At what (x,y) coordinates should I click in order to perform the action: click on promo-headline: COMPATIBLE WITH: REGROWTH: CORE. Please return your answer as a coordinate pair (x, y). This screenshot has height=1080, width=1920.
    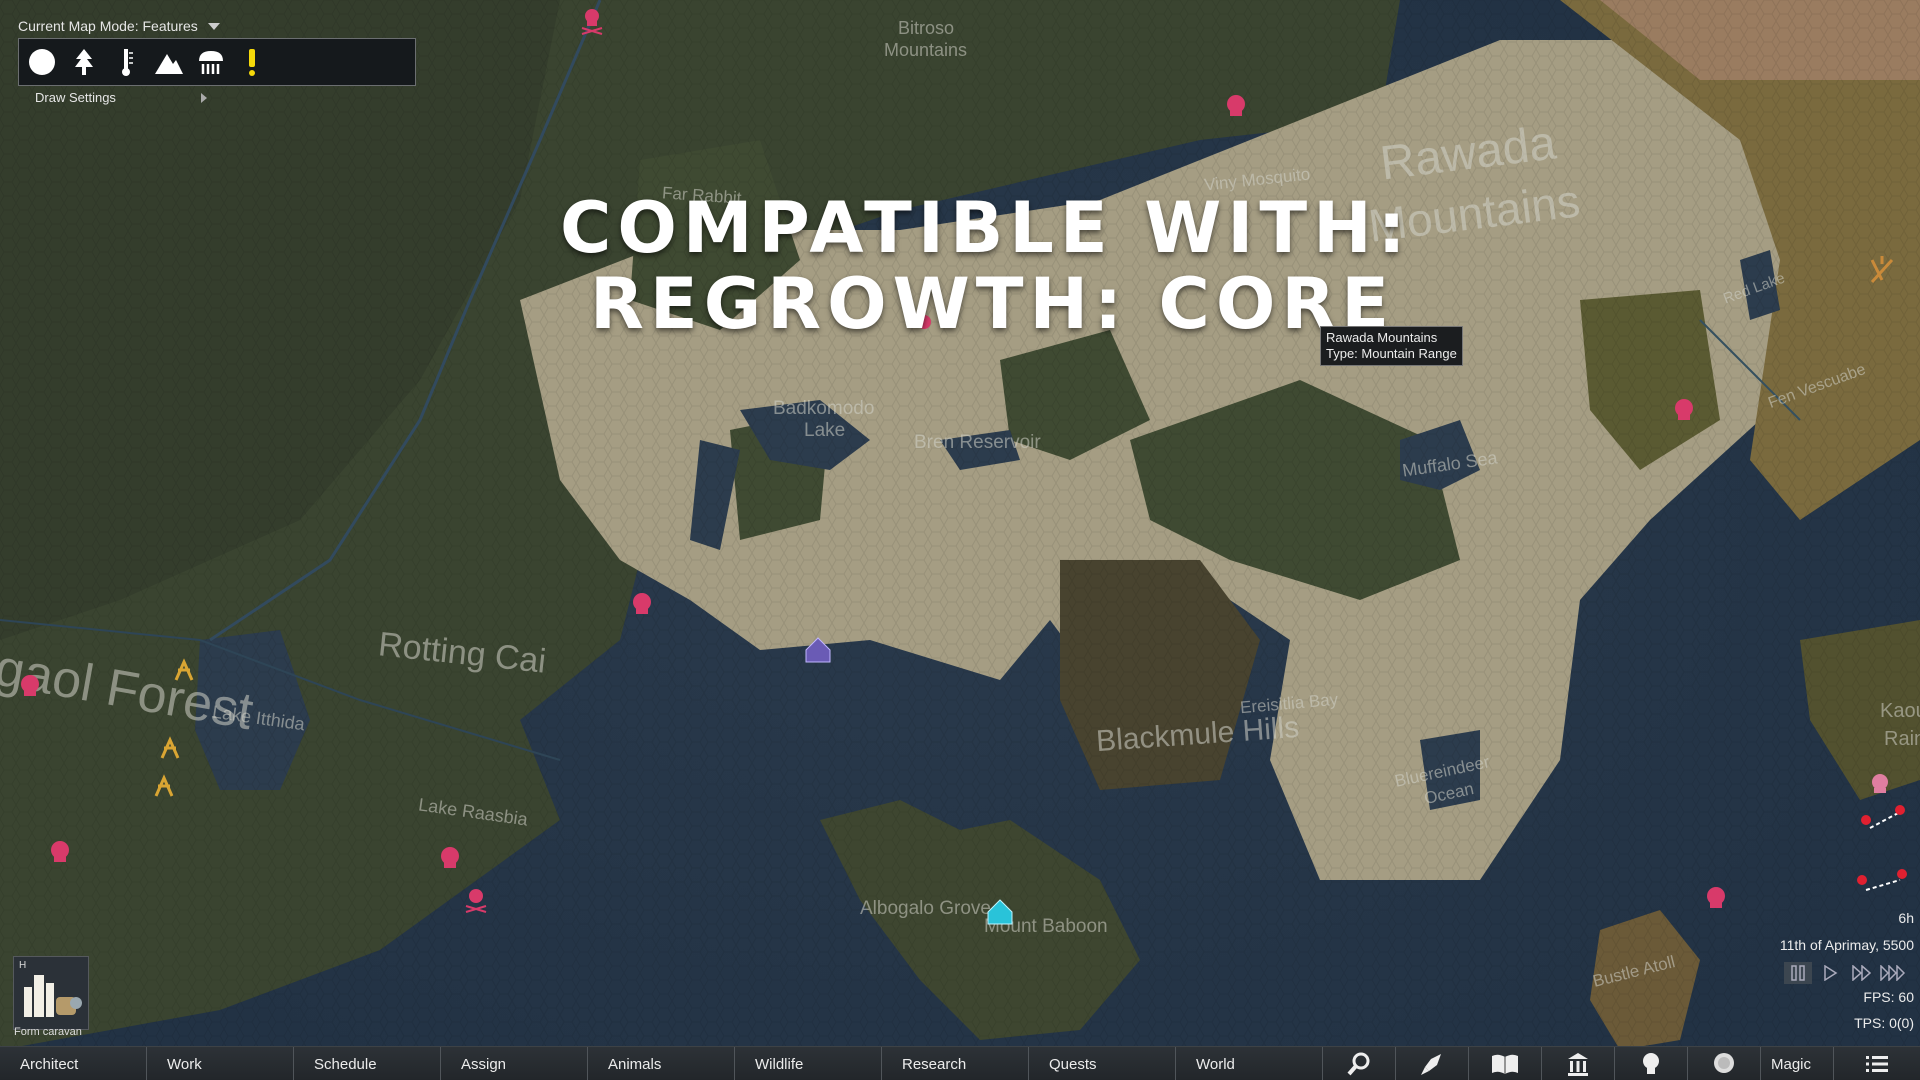
    Looking at the image, I should click on (986, 266).